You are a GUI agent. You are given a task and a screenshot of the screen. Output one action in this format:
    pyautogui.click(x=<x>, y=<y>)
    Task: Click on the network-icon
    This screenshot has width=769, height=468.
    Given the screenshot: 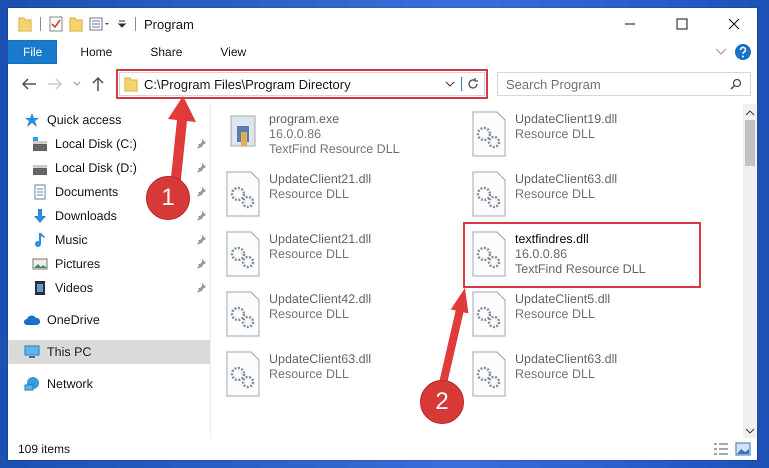 What is the action you would take?
    pyautogui.click(x=32, y=384)
    